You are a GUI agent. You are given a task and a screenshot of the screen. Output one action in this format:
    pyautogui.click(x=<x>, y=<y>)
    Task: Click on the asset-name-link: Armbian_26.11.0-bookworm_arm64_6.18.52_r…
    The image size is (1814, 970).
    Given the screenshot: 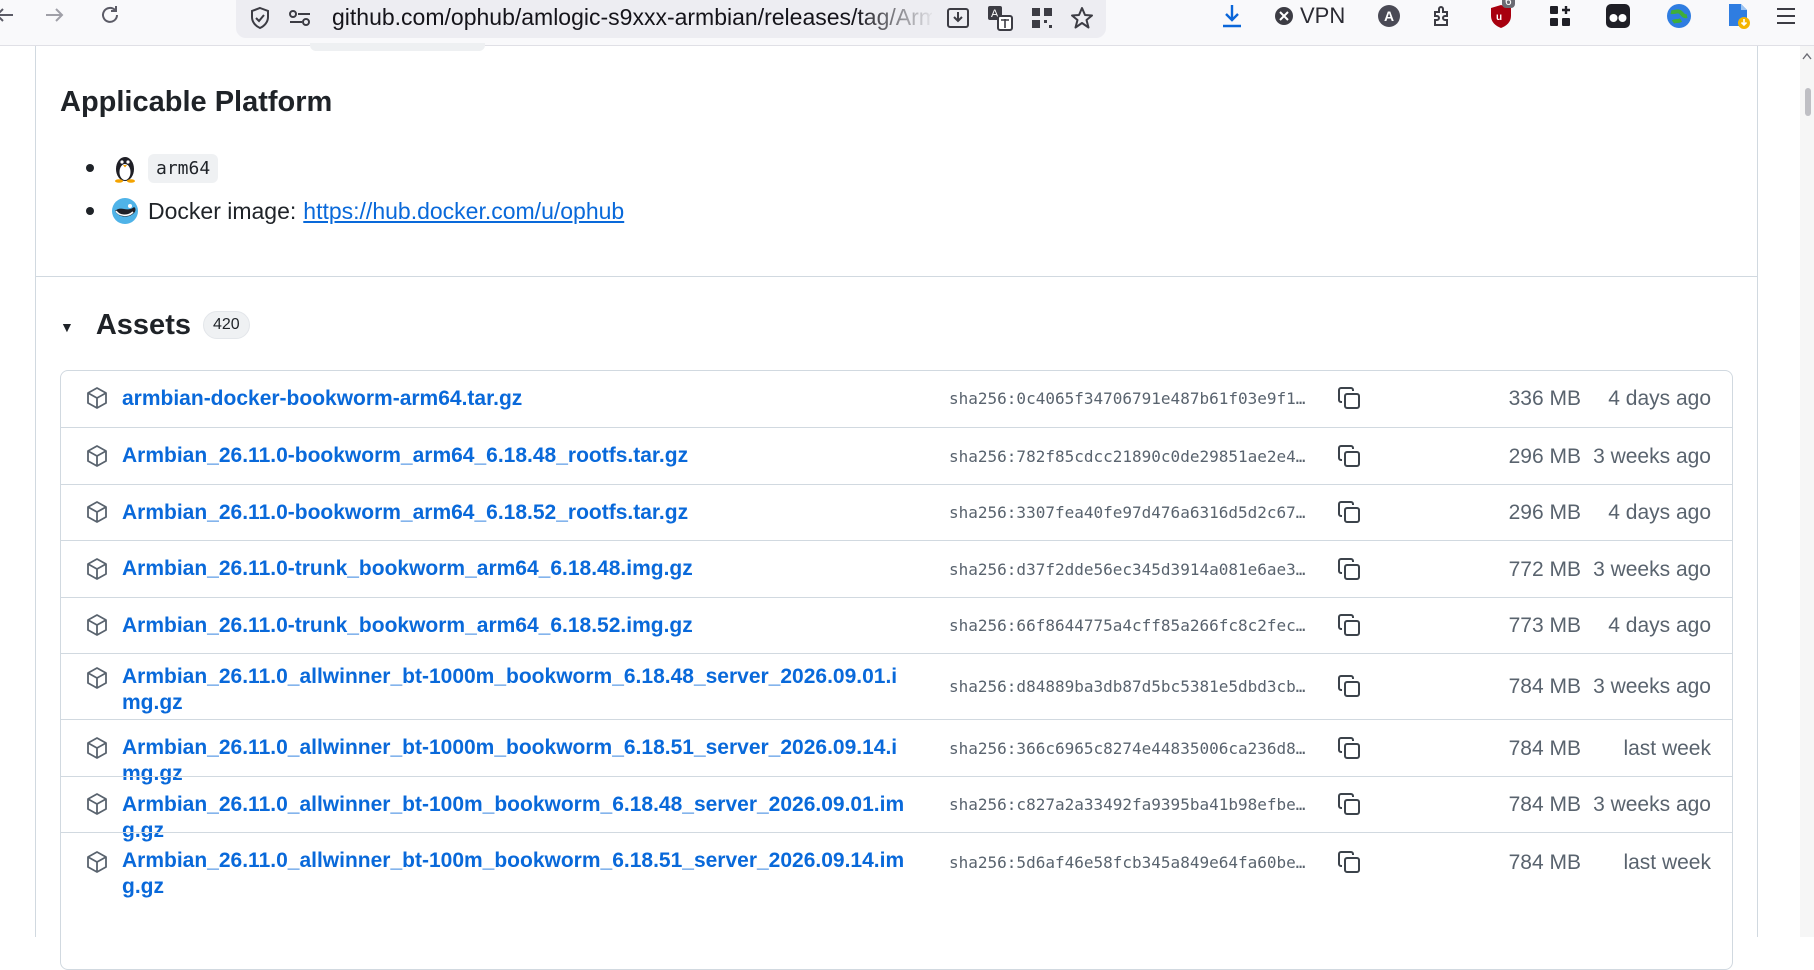 What is the action you would take?
    pyautogui.click(x=517, y=513)
    